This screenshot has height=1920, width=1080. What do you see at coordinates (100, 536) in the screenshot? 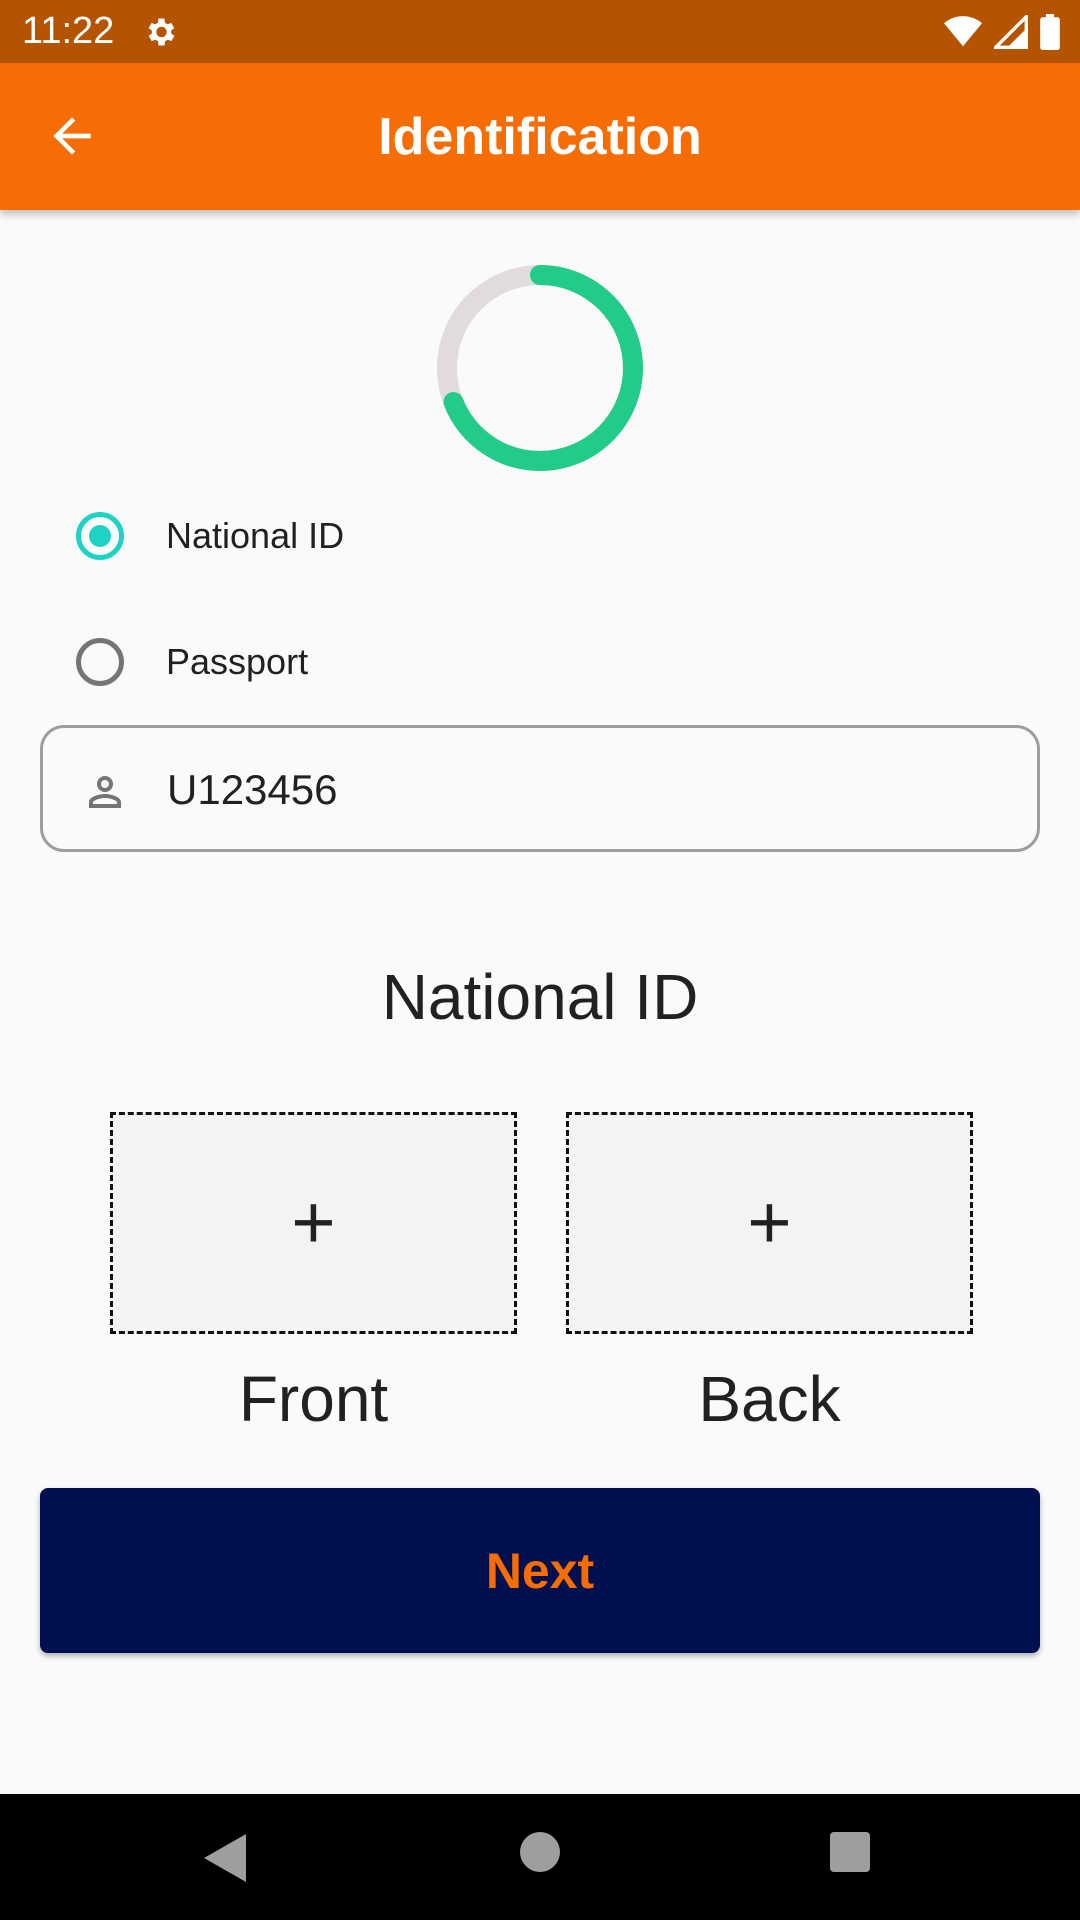
I see `radio-button-national-id` at bounding box center [100, 536].